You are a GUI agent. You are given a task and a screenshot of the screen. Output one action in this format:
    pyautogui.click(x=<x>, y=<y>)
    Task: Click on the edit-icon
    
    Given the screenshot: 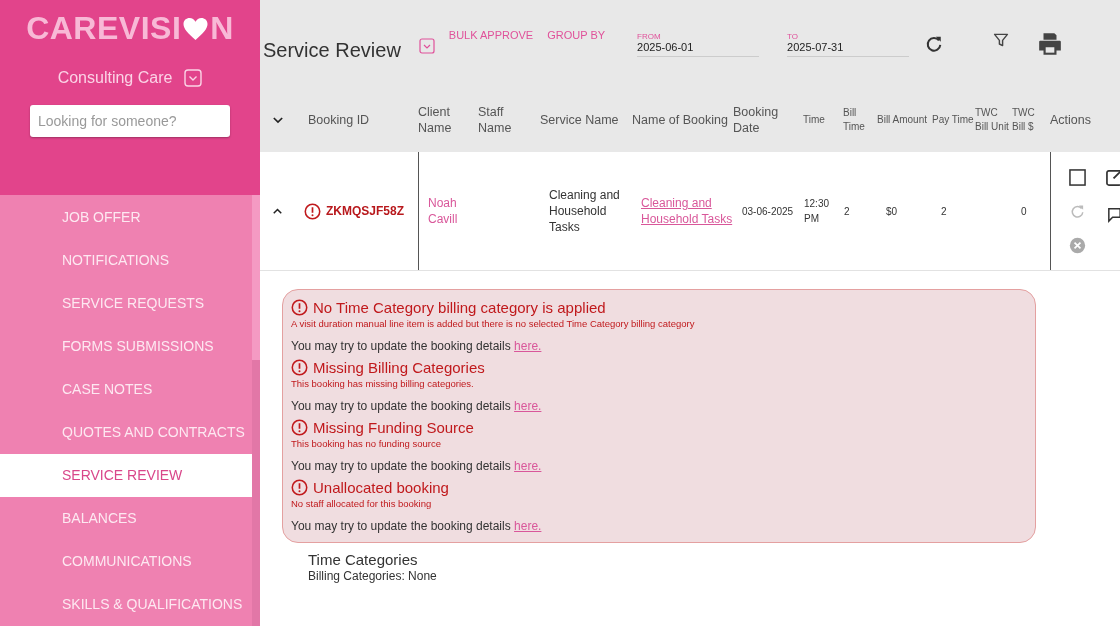 What is the action you would take?
    pyautogui.click(x=1113, y=177)
    